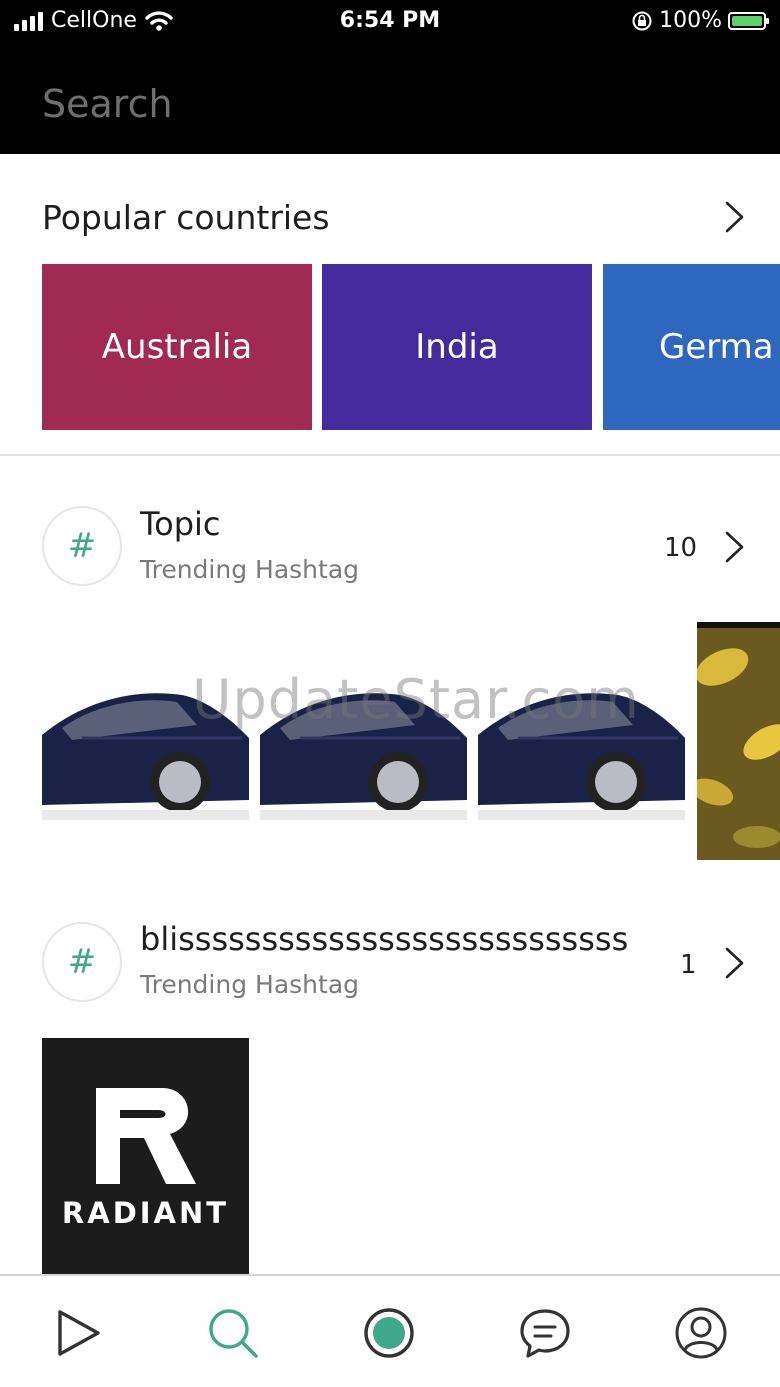 The height and width of the screenshot is (1387, 780). Describe the element at coordinates (416, 699) in the screenshot. I see `watermark-text: UpdateStar.com` at that location.